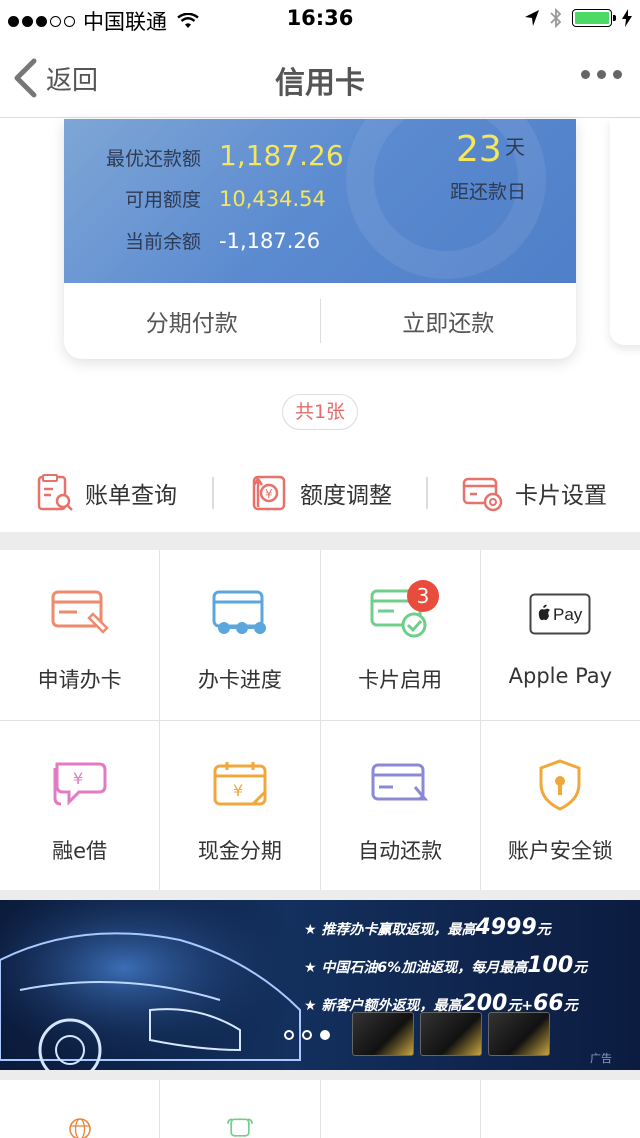 Image resolution: width=640 pixels, height=1138 pixels. I want to click on navigation-bar: 返回 信用卡, so click(320, 79).